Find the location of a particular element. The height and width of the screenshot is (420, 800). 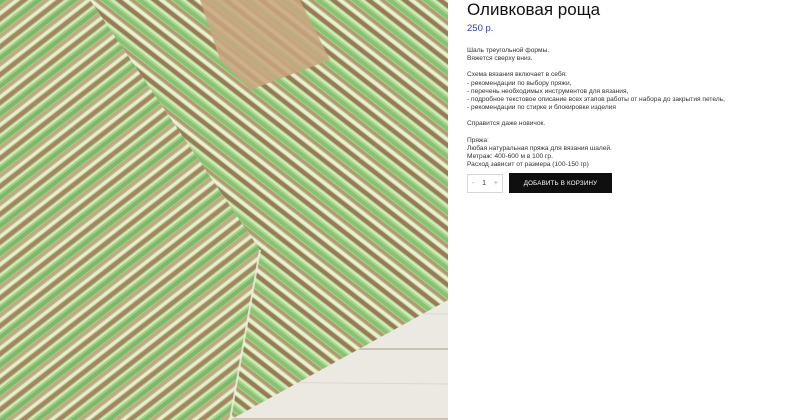

level-paragraph: Справится даже новичок. is located at coordinates (627, 124).